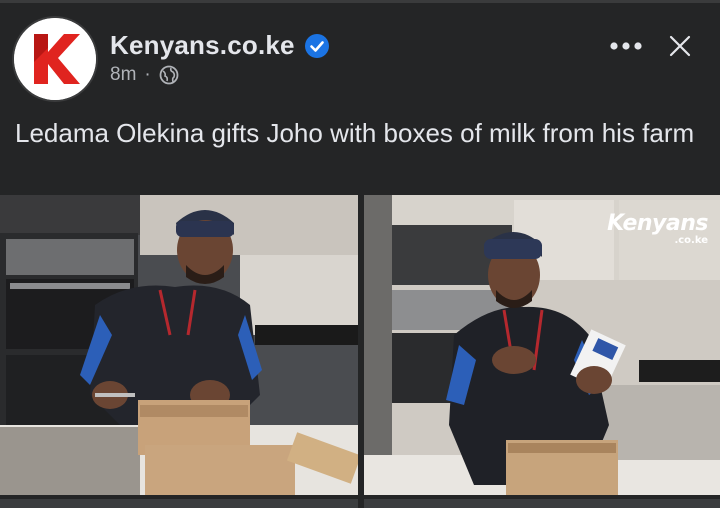 The image size is (720, 508). I want to click on watermark-sub: .co.ke, so click(691, 240).